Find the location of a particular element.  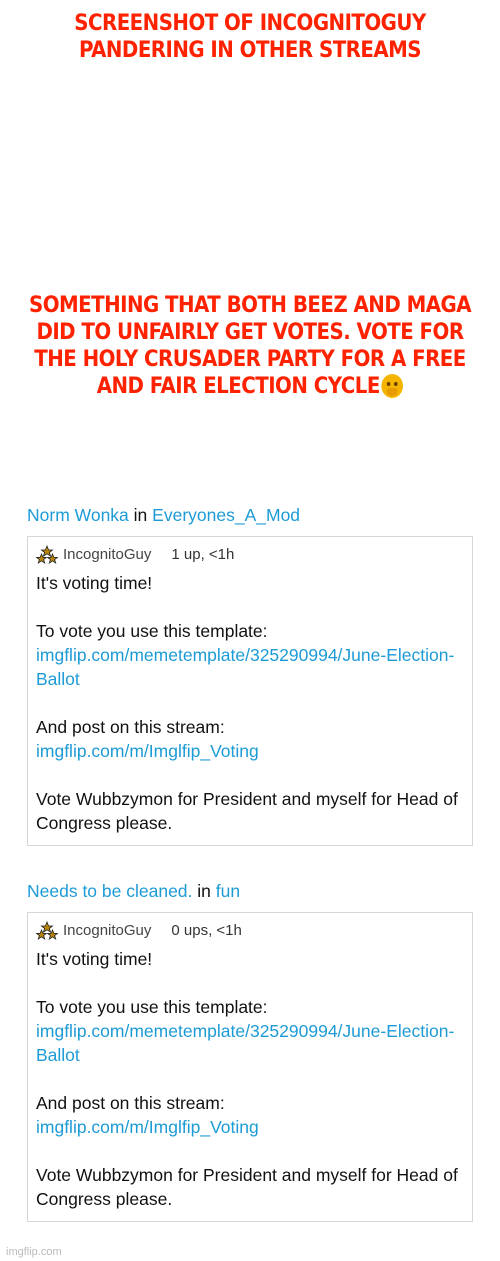

stream-link: Everyones_A_Mod is located at coordinates (226, 515).